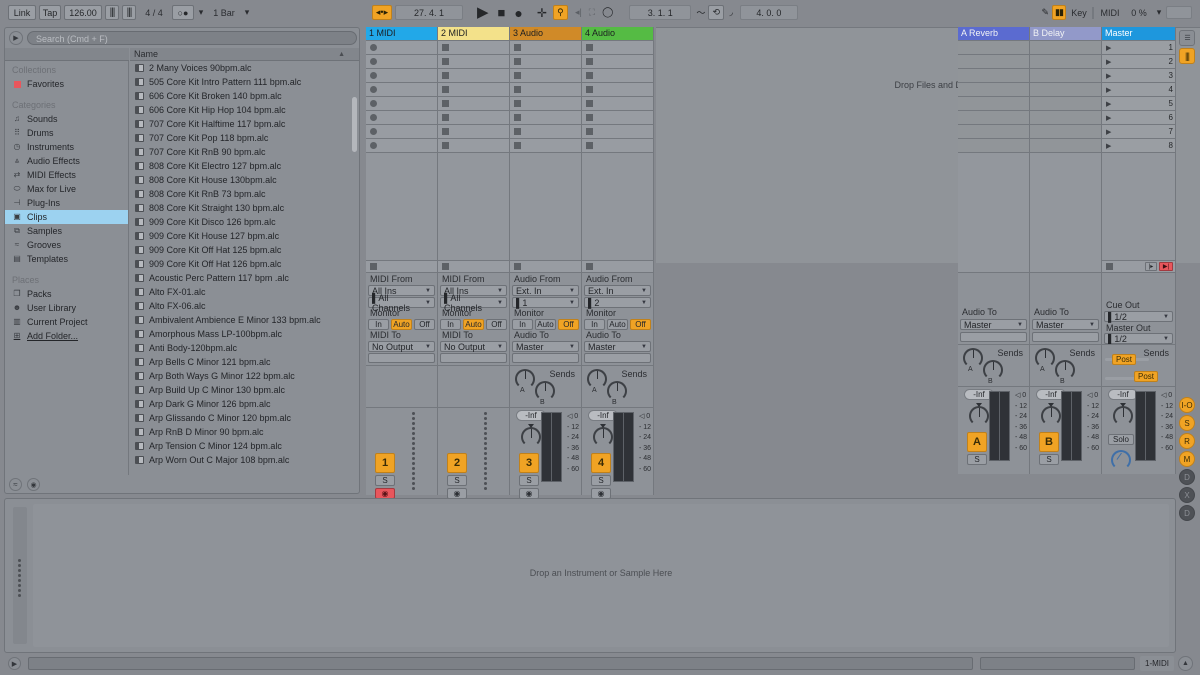 The image size is (1200, 675). I want to click on loop-switch-icon: ⟲, so click(716, 12).